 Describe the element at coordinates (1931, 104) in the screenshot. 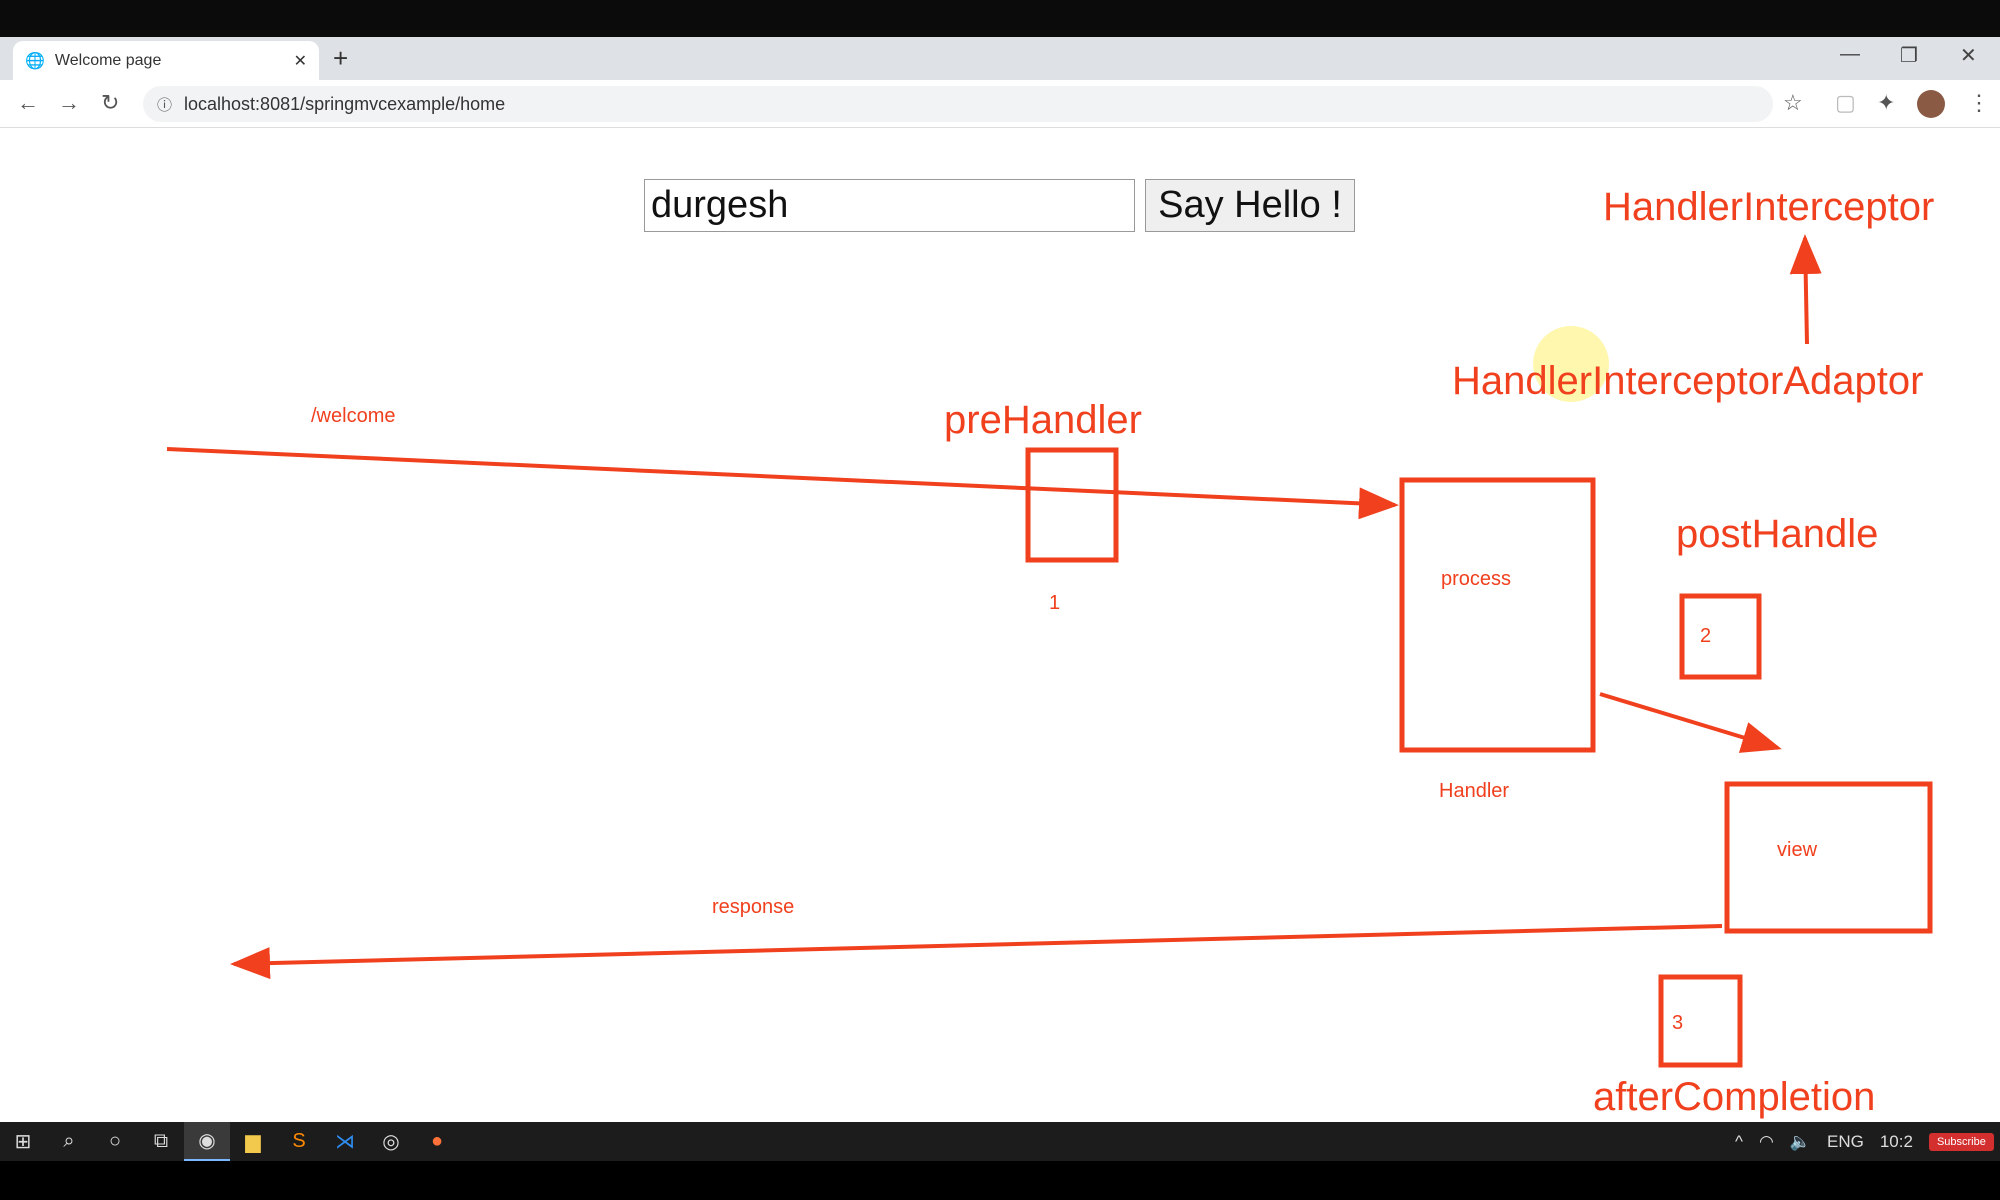

I see `profile-avatar` at that location.